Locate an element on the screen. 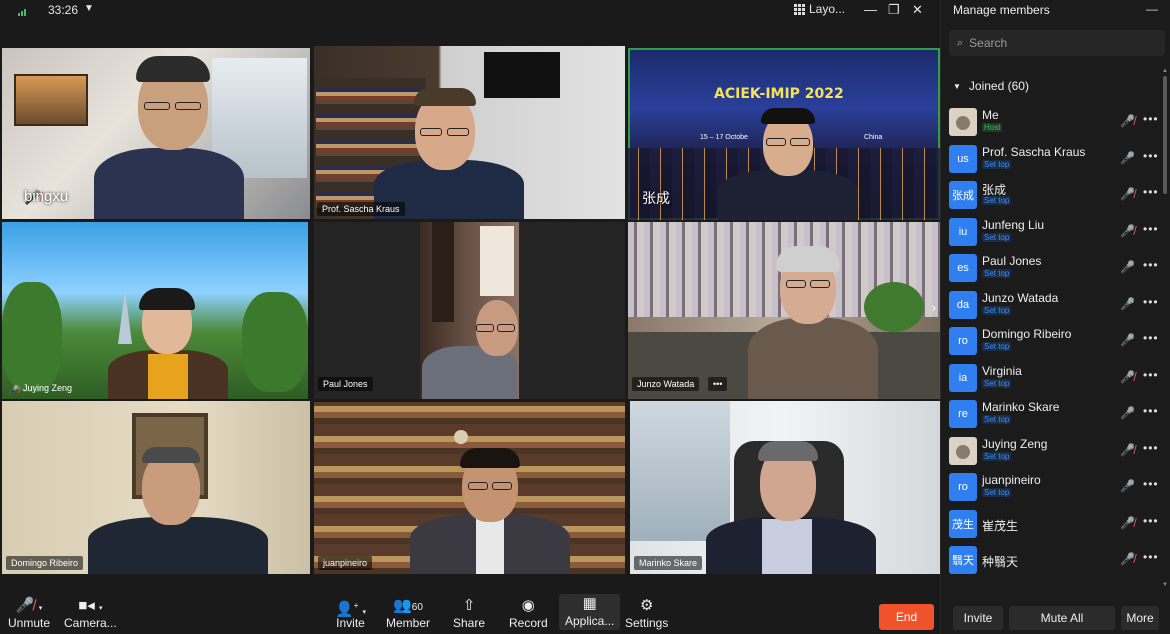 The image size is (1170, 634). member-row: us Prof. Sascha Kraus Set top 🎤 ••• is located at coordinates (1055, 159).